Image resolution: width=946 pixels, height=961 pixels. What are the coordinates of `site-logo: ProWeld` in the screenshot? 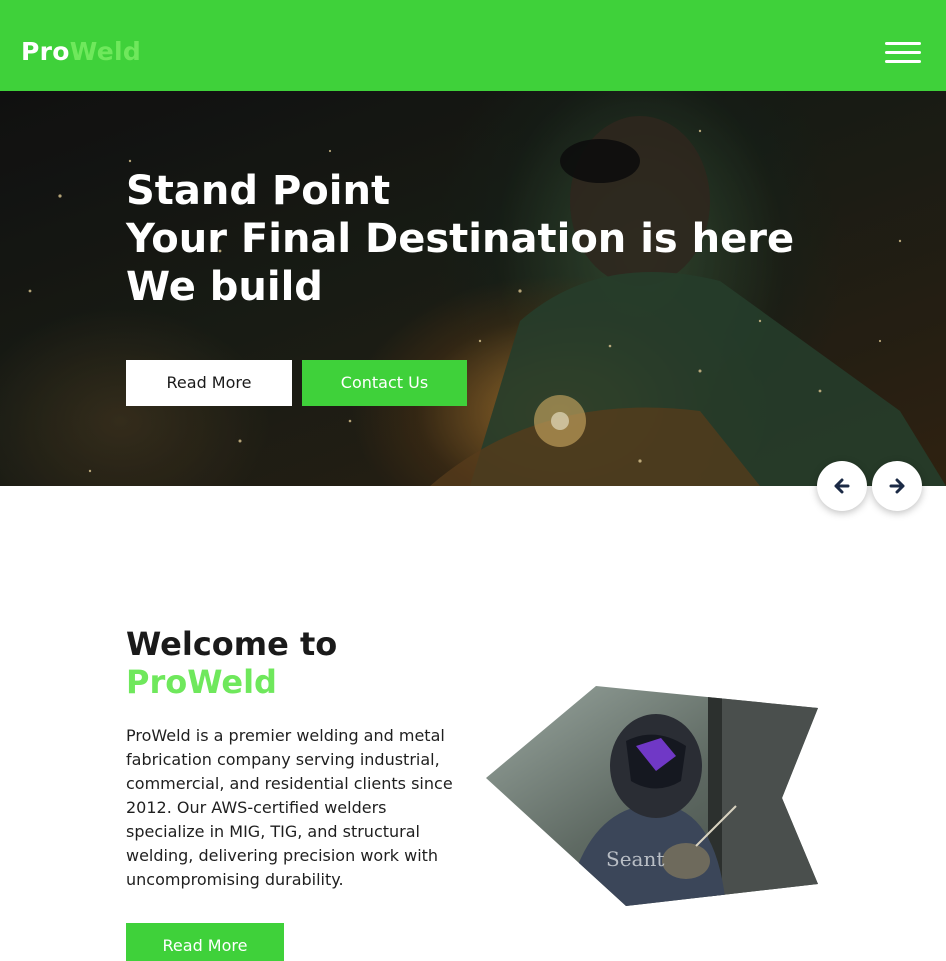 It's located at (81, 51).